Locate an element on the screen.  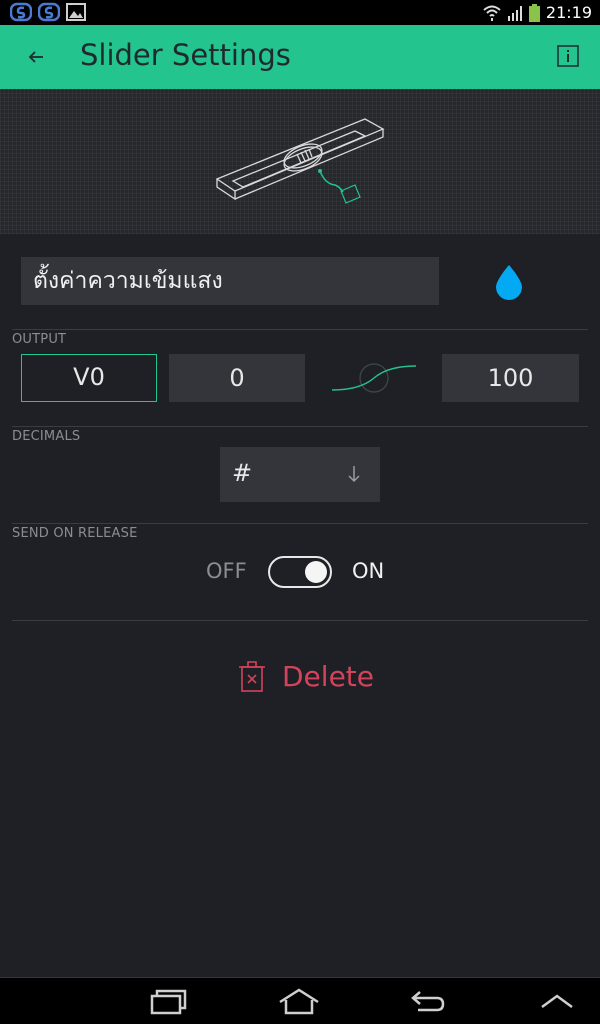
recent-apps-icon is located at coordinates (169, 1001).